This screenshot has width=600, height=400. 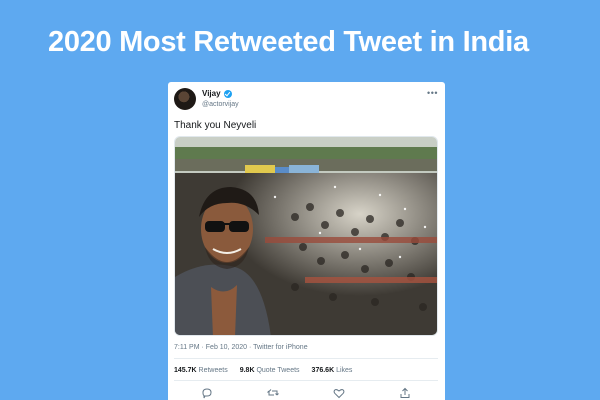 I want to click on retweets-count: 145.7K, so click(x=185, y=370).